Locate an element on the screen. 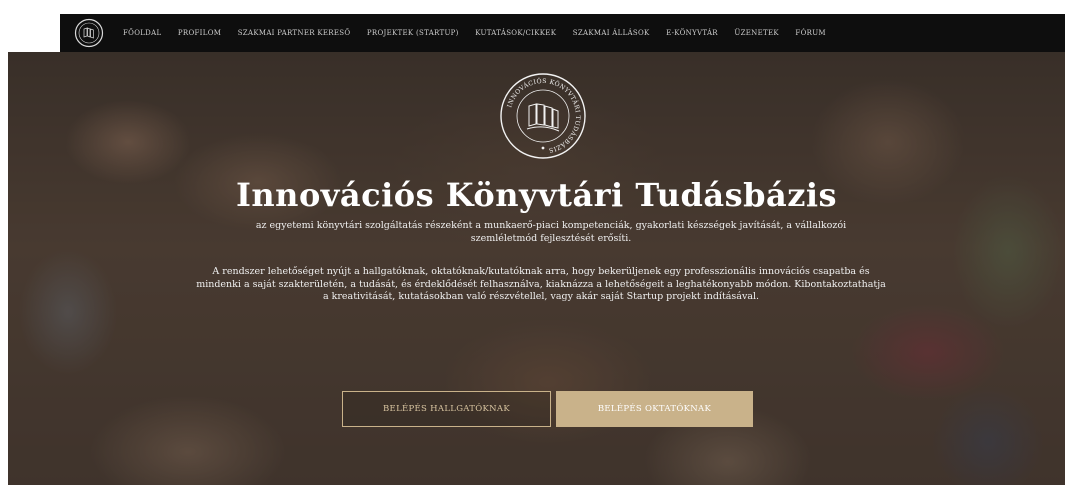 Image resolution: width=1073 pixels, height=485 pixels. nav-item-allasok: SZAKMAI ÁLLÁSOK is located at coordinates (611, 33).